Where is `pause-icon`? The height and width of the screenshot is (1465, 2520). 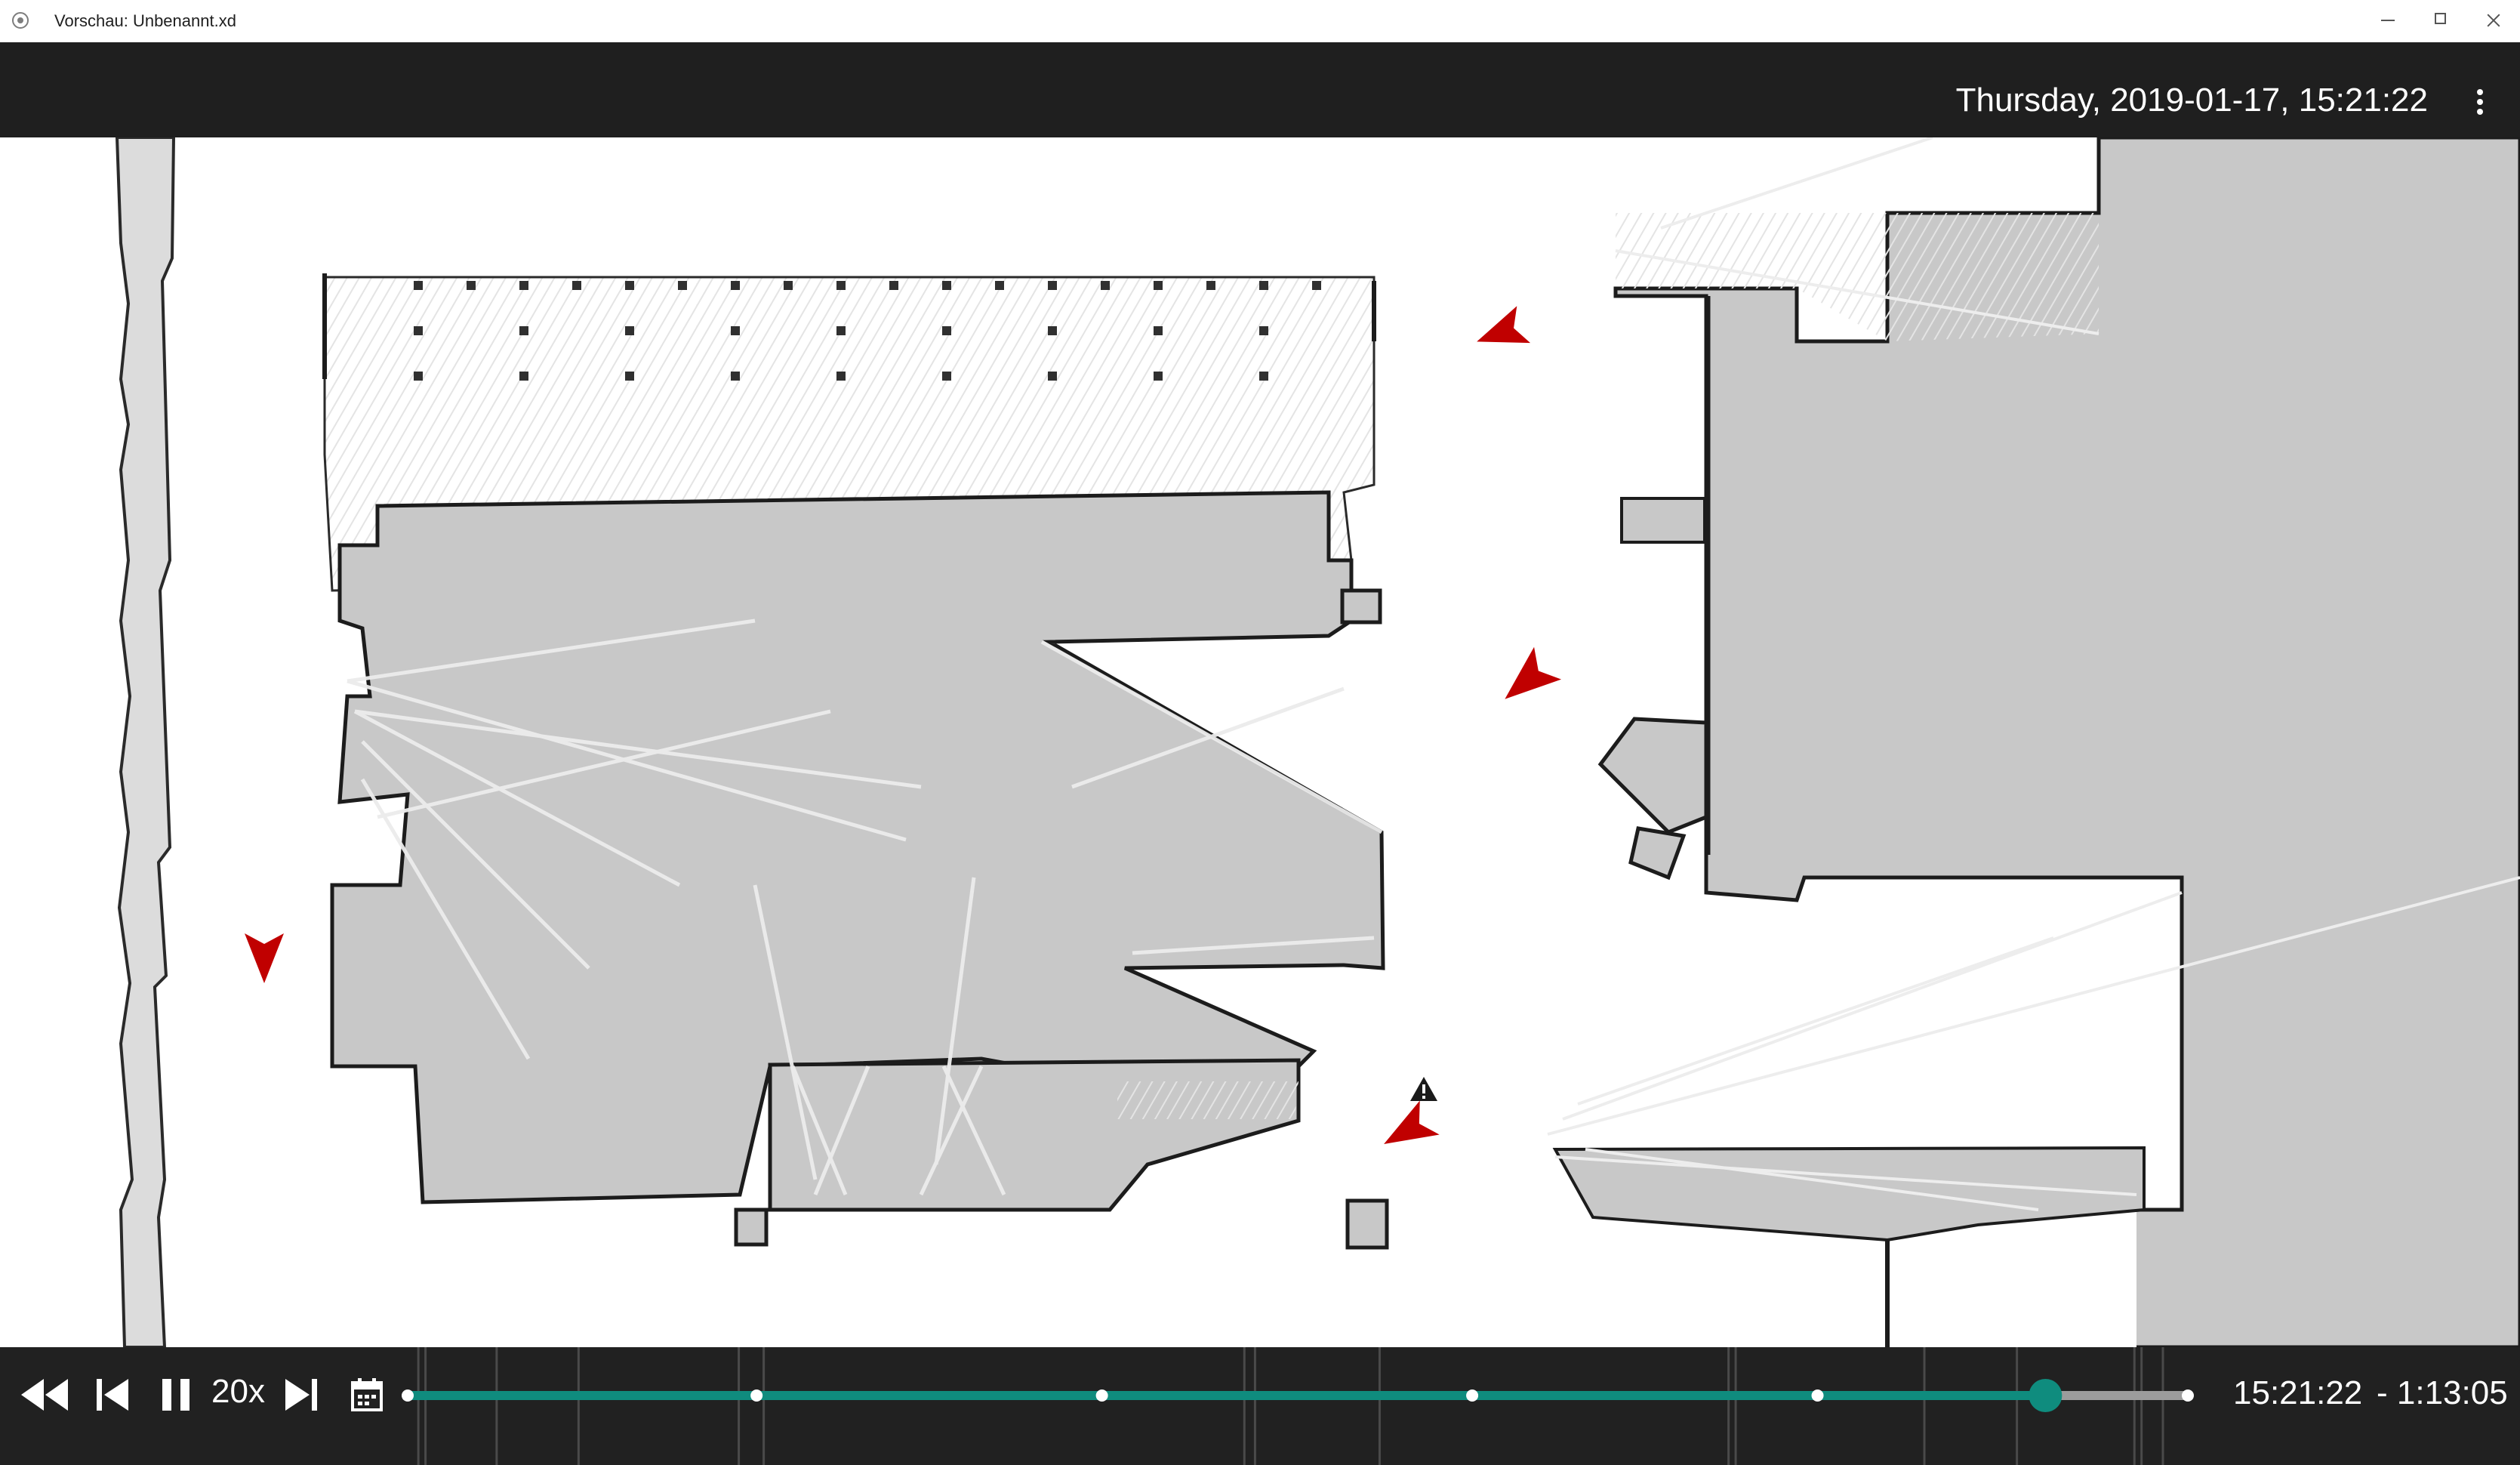
pause-icon is located at coordinates (176, 1395).